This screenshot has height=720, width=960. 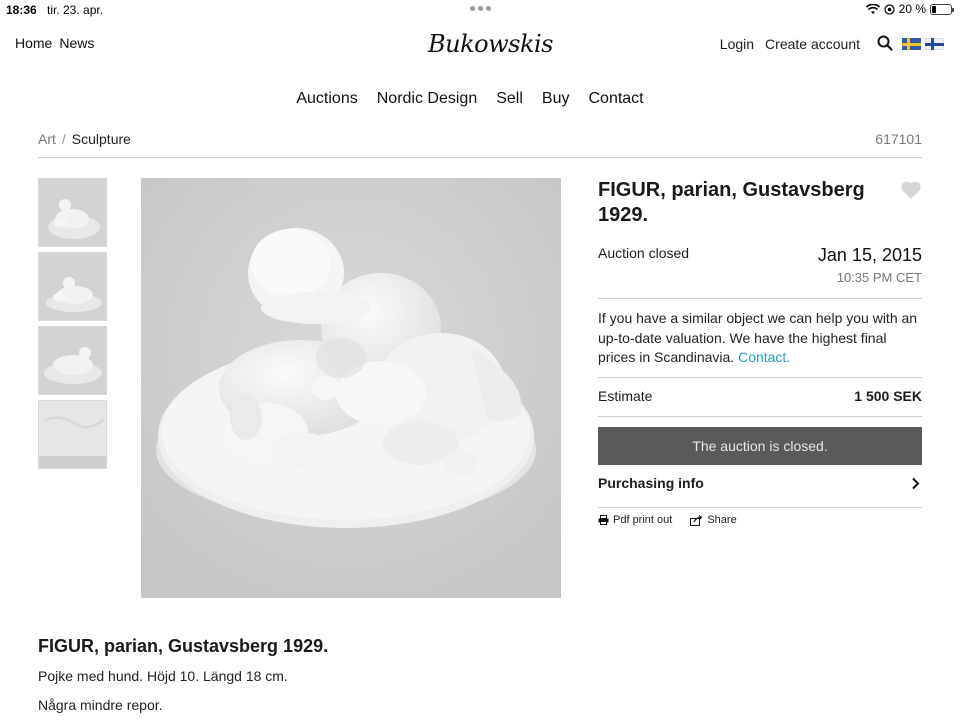 I want to click on nav-auctions: Auctions, so click(x=326, y=99).